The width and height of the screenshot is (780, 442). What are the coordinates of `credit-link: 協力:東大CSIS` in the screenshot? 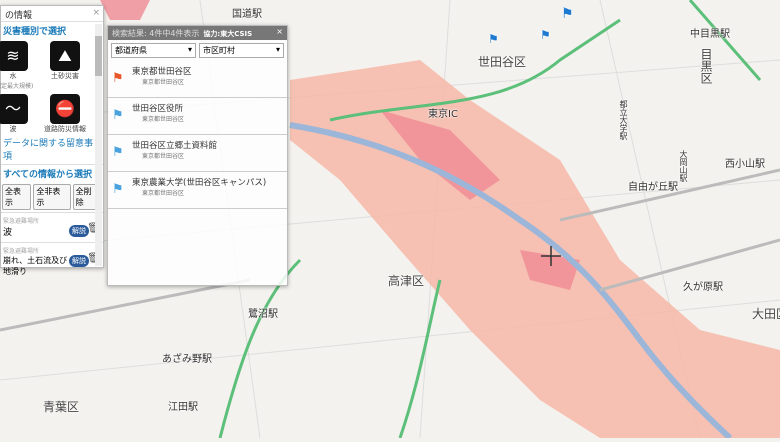 It's located at (227, 34).